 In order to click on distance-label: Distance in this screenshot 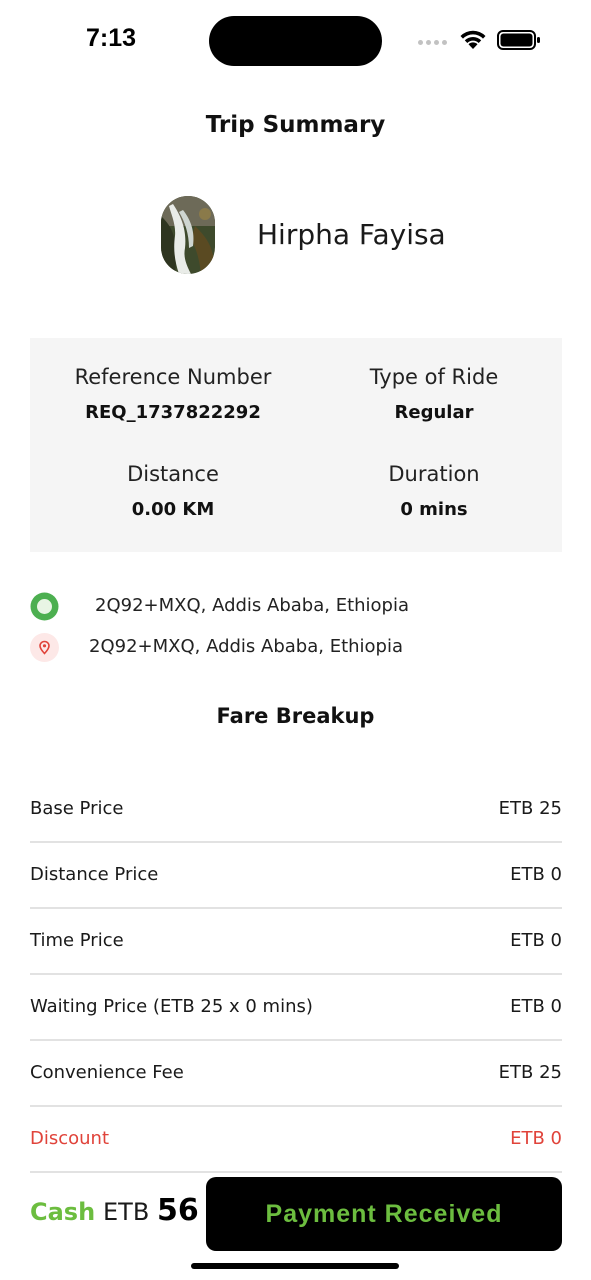, I will do `click(173, 474)`.